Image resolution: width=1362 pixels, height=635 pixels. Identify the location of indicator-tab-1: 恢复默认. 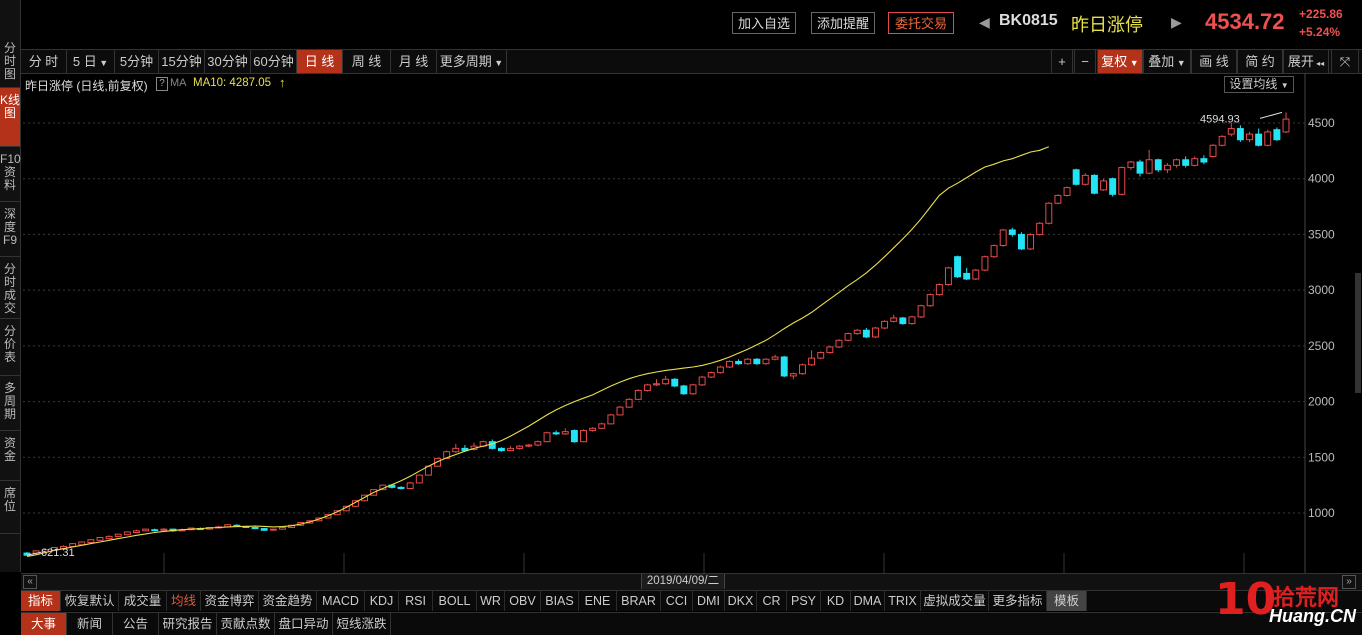
(90, 601).